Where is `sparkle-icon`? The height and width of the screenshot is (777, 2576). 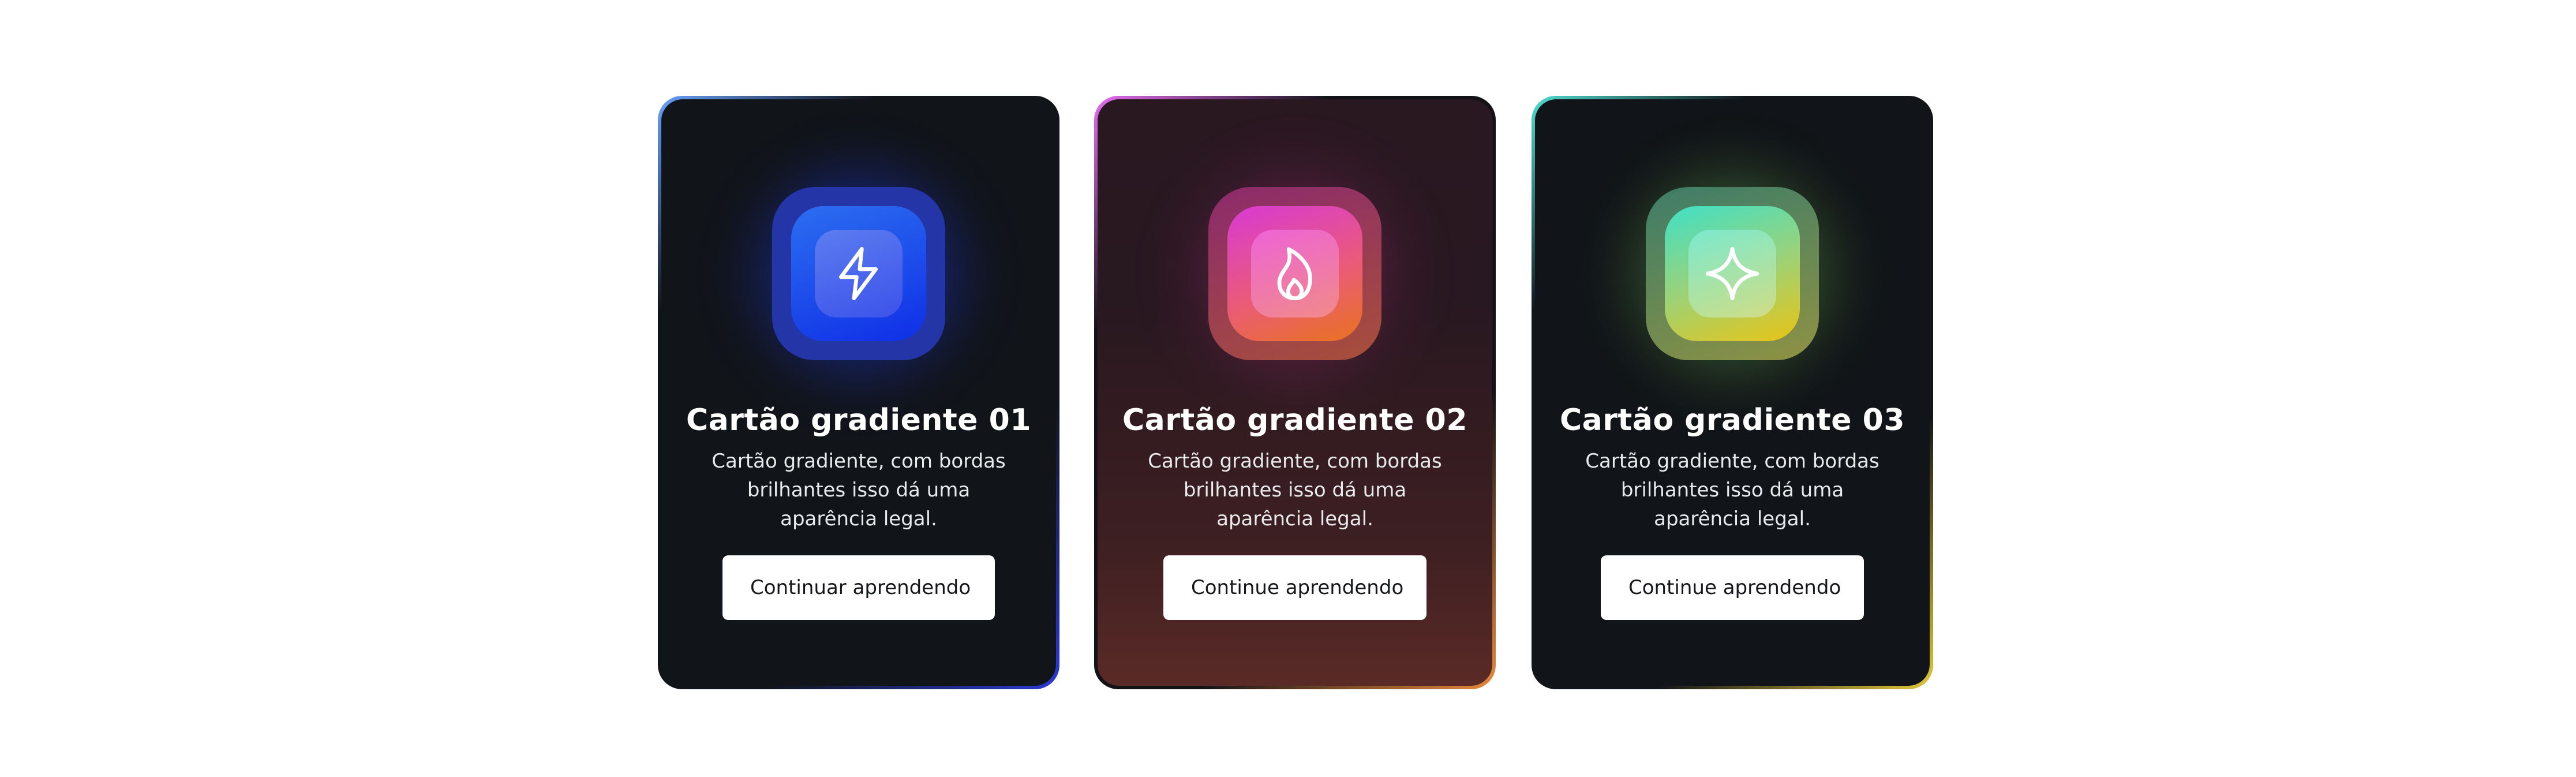 sparkle-icon is located at coordinates (1732, 273).